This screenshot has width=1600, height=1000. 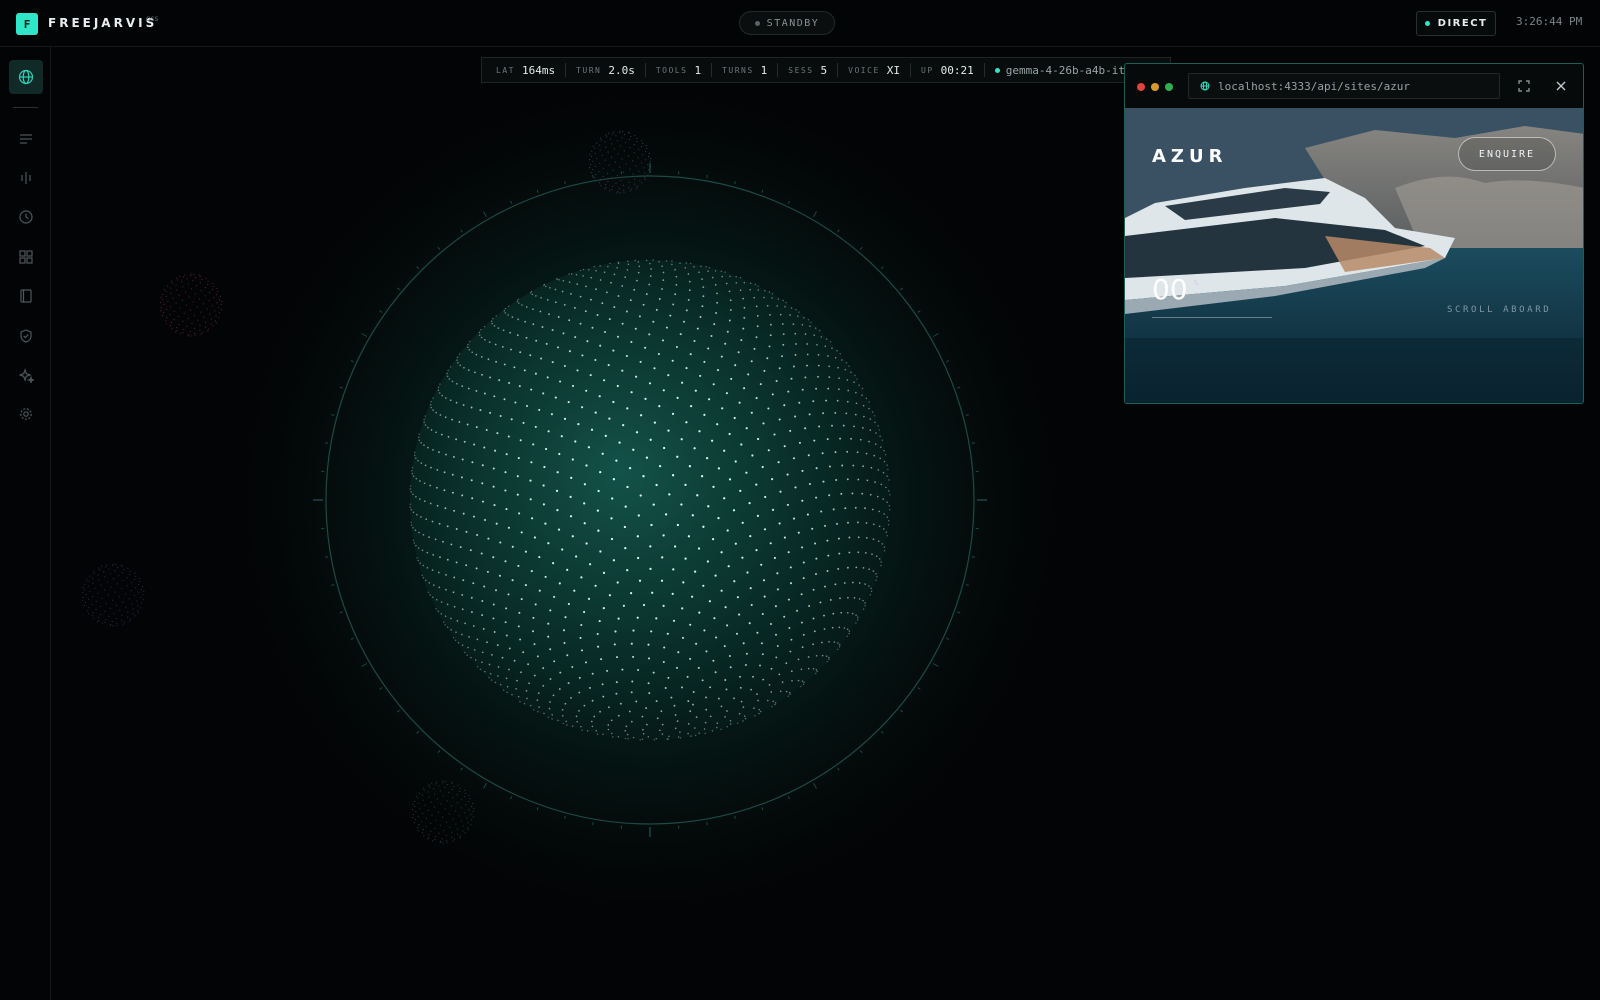 What do you see at coordinates (26, 139) in the screenshot?
I see `sidebar-item-list` at bounding box center [26, 139].